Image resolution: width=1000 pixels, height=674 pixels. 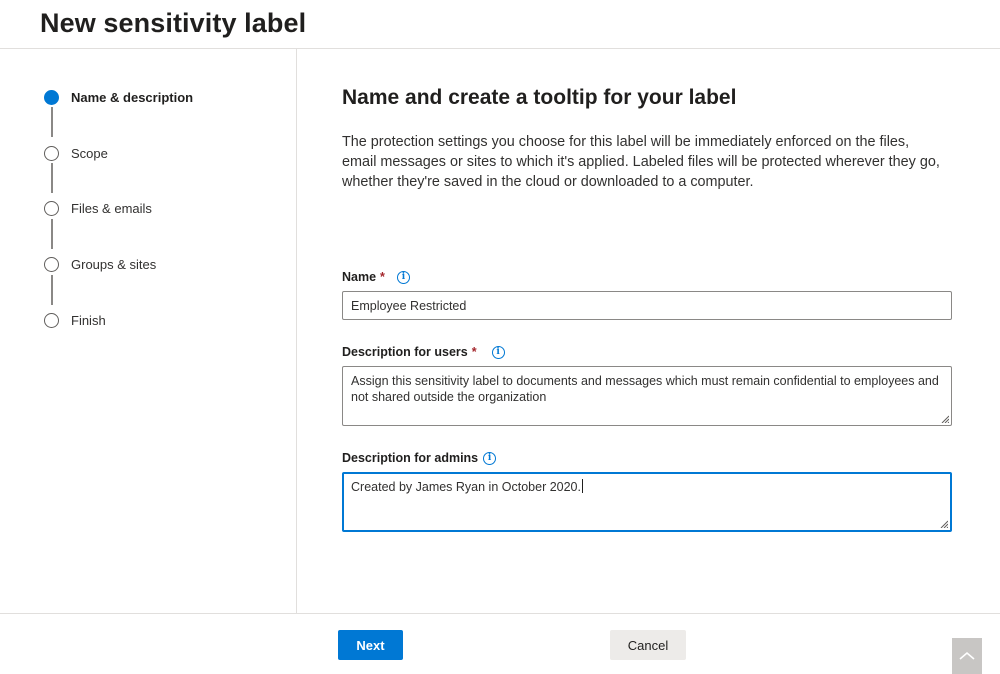 I want to click on step-scope: Scope, so click(x=76, y=153).